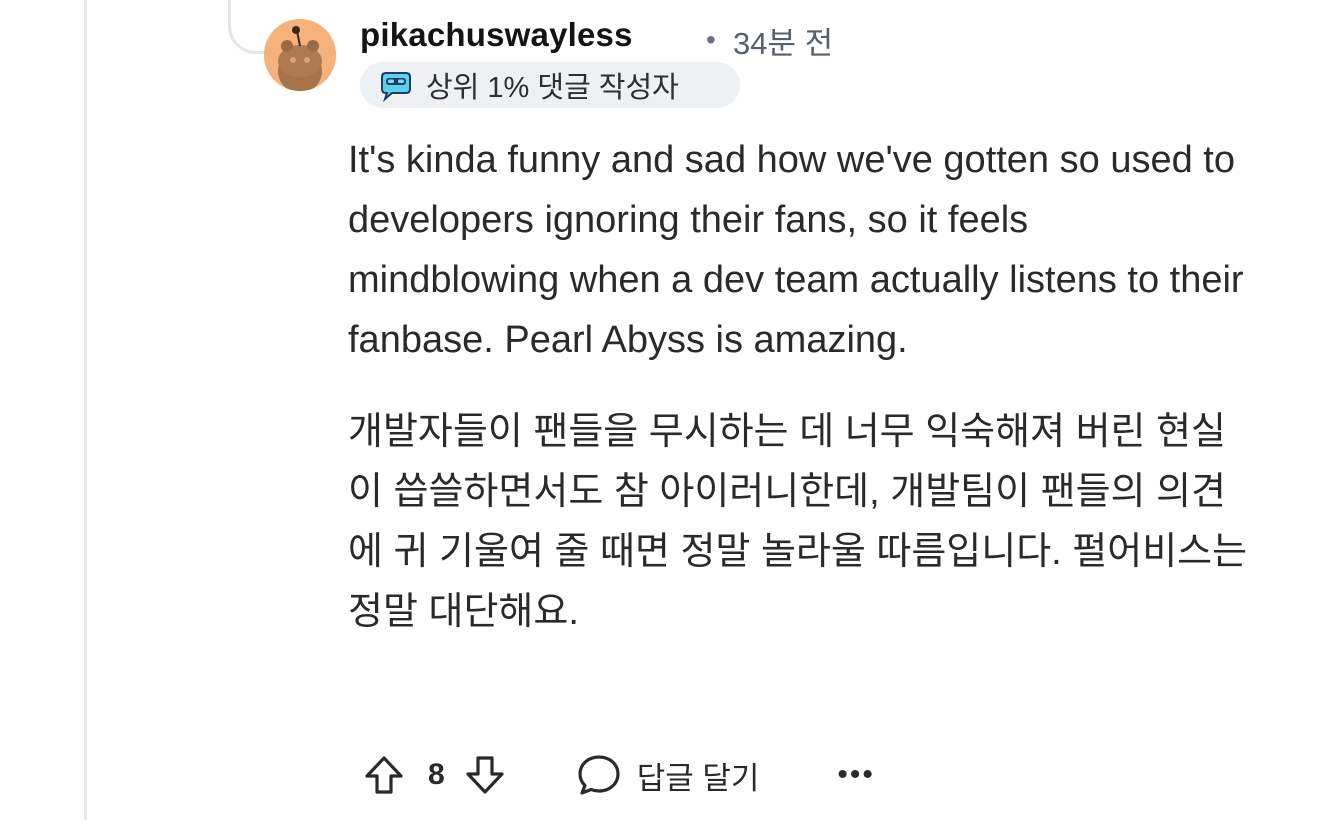 The width and height of the screenshot is (1320, 820). What do you see at coordinates (552, 88) in the screenshot?
I see `flair-label: 상위 1% 댓글 작성자` at bounding box center [552, 88].